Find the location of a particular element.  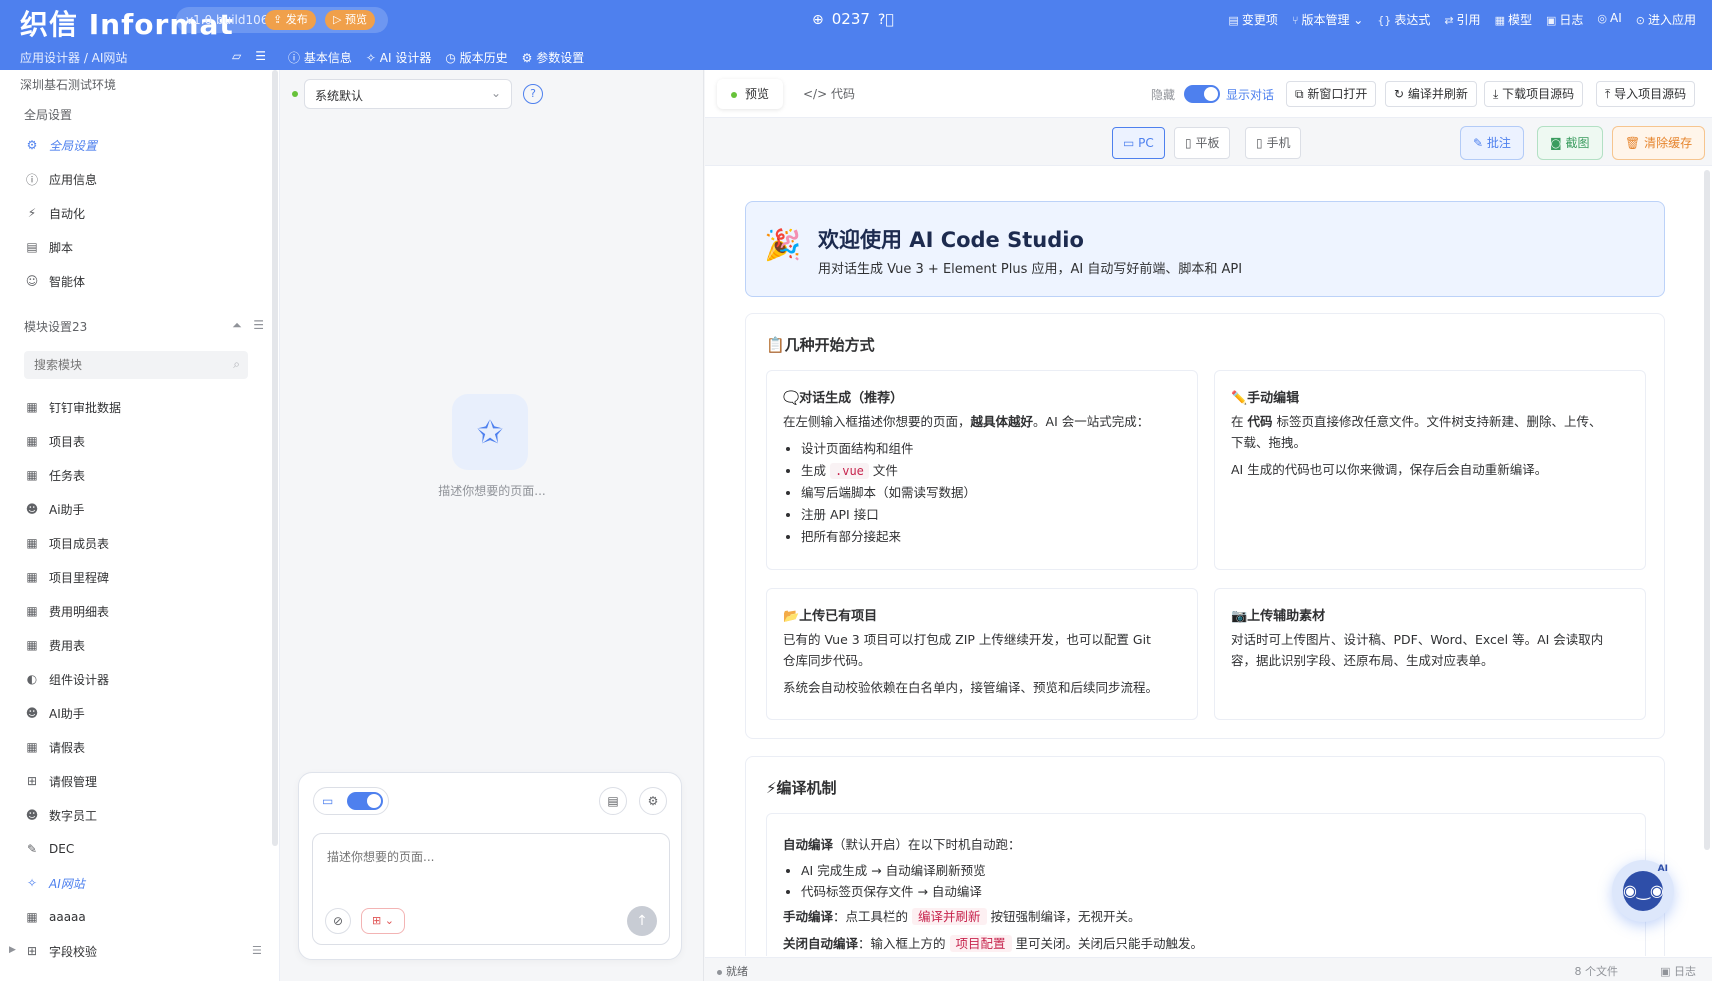

mode-switch is located at coordinates (365, 801).